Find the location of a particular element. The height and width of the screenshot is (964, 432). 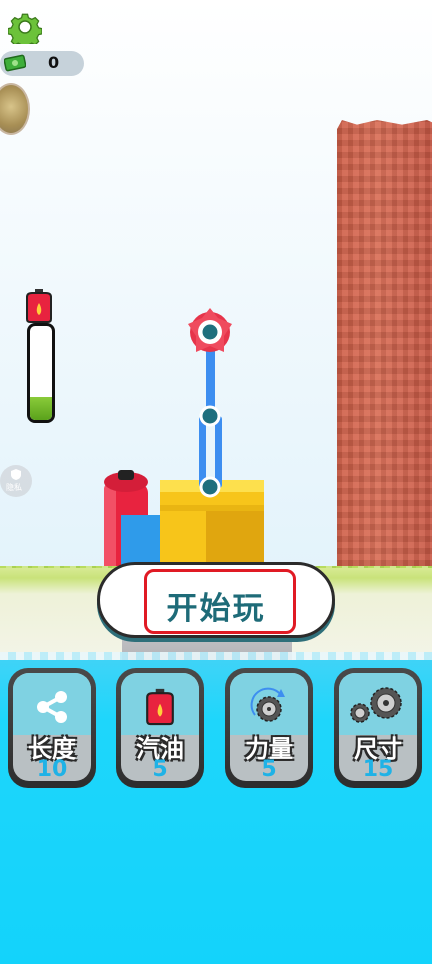

saw-machine is located at coordinates (184, 441).